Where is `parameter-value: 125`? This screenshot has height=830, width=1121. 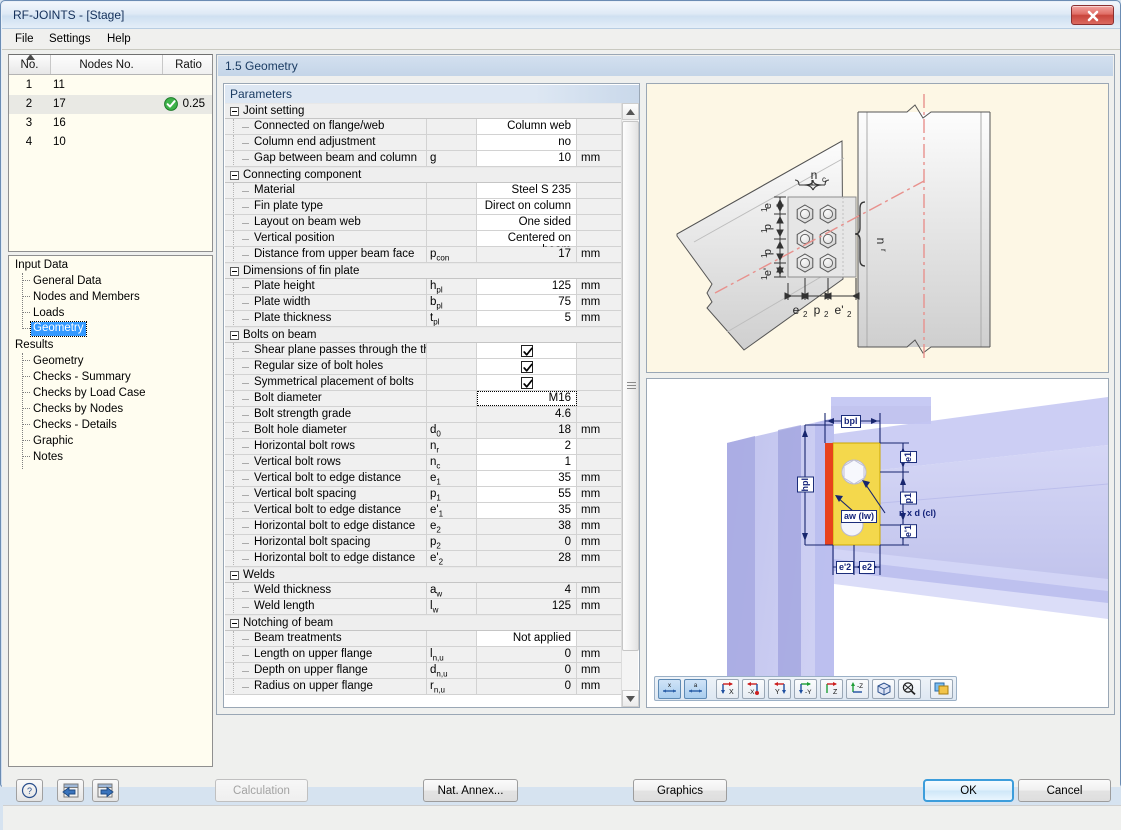
parameter-value: 125 is located at coordinates (527, 286).